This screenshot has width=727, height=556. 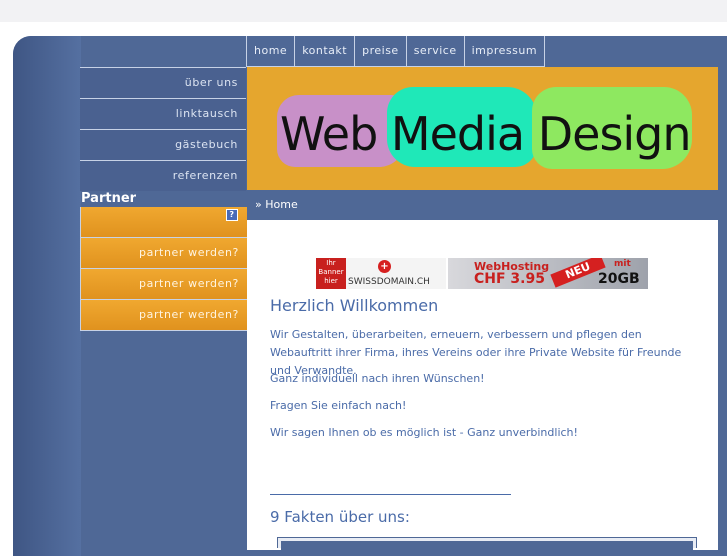 What do you see at coordinates (340, 517) in the screenshot?
I see `facts-heading: 9 Fakten über uns:` at bounding box center [340, 517].